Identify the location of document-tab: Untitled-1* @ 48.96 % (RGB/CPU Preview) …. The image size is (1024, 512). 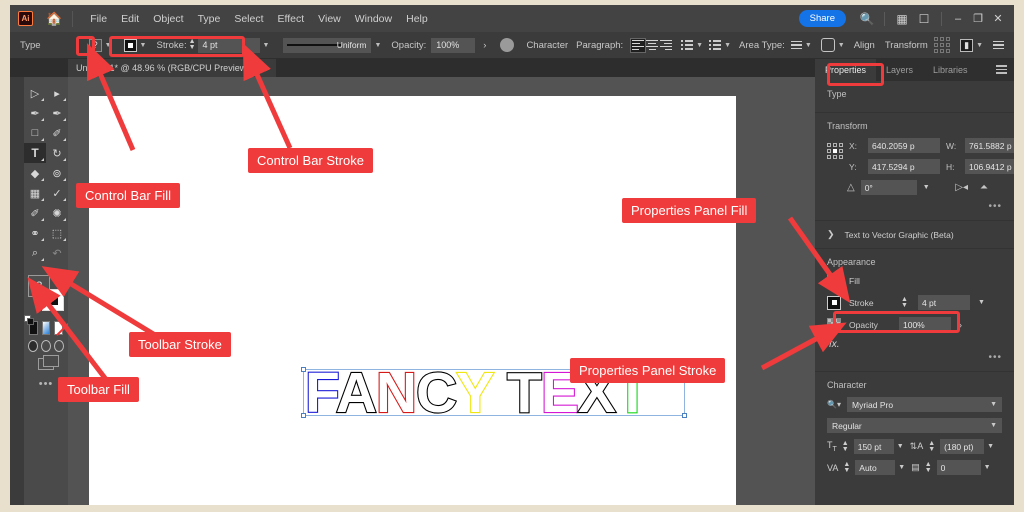
(172, 68).